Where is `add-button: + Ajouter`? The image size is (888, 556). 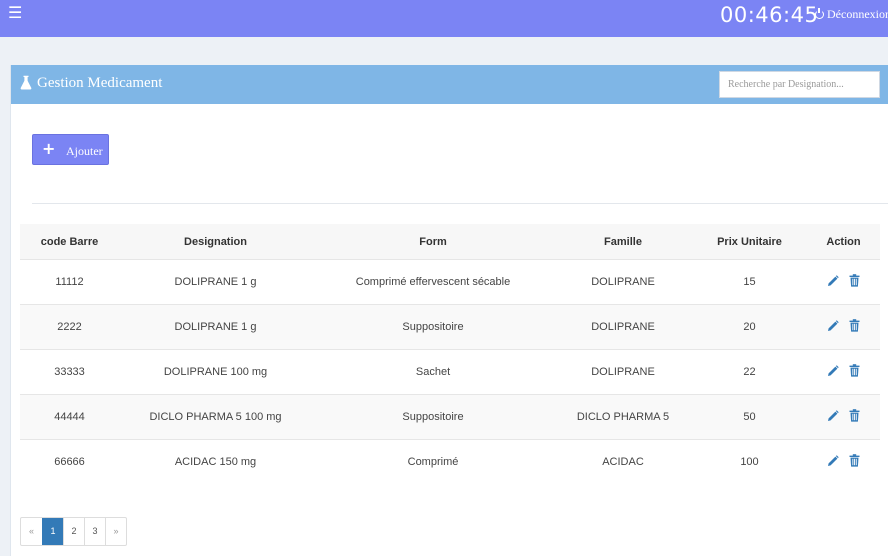
add-button: + Ajouter is located at coordinates (70, 149).